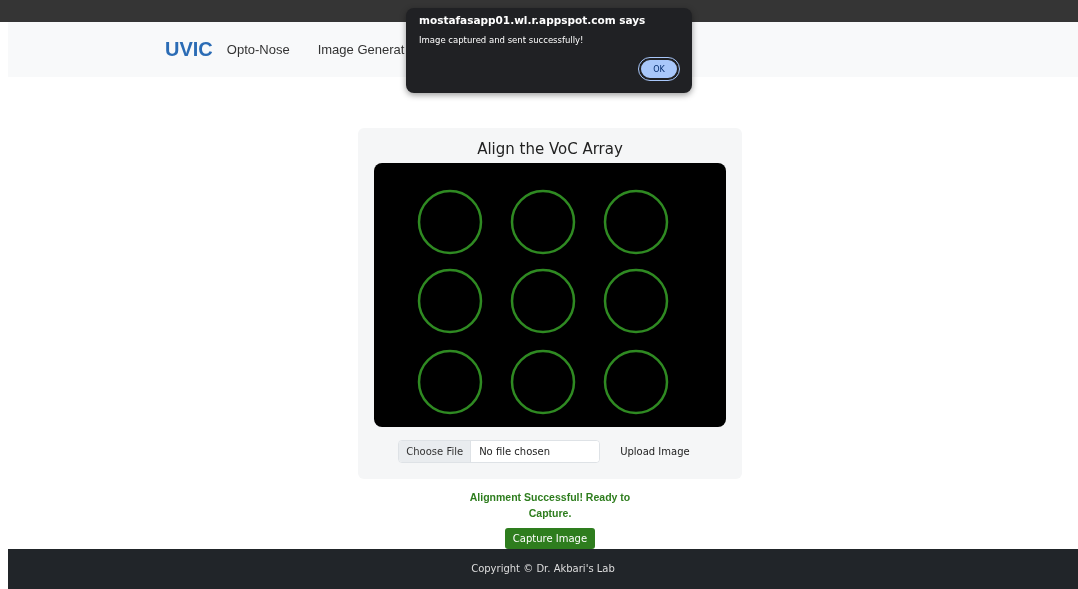  What do you see at coordinates (361, 49) in the screenshot?
I see `nav-link: Image Generat` at bounding box center [361, 49].